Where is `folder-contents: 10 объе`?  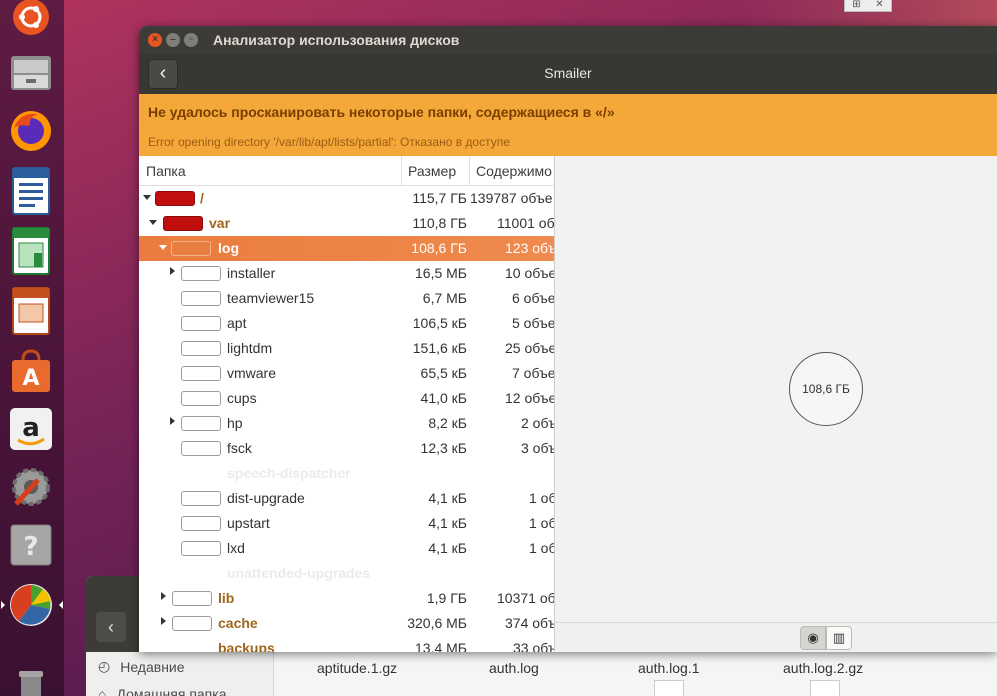
folder-contents: 10 объе is located at coordinates (530, 273).